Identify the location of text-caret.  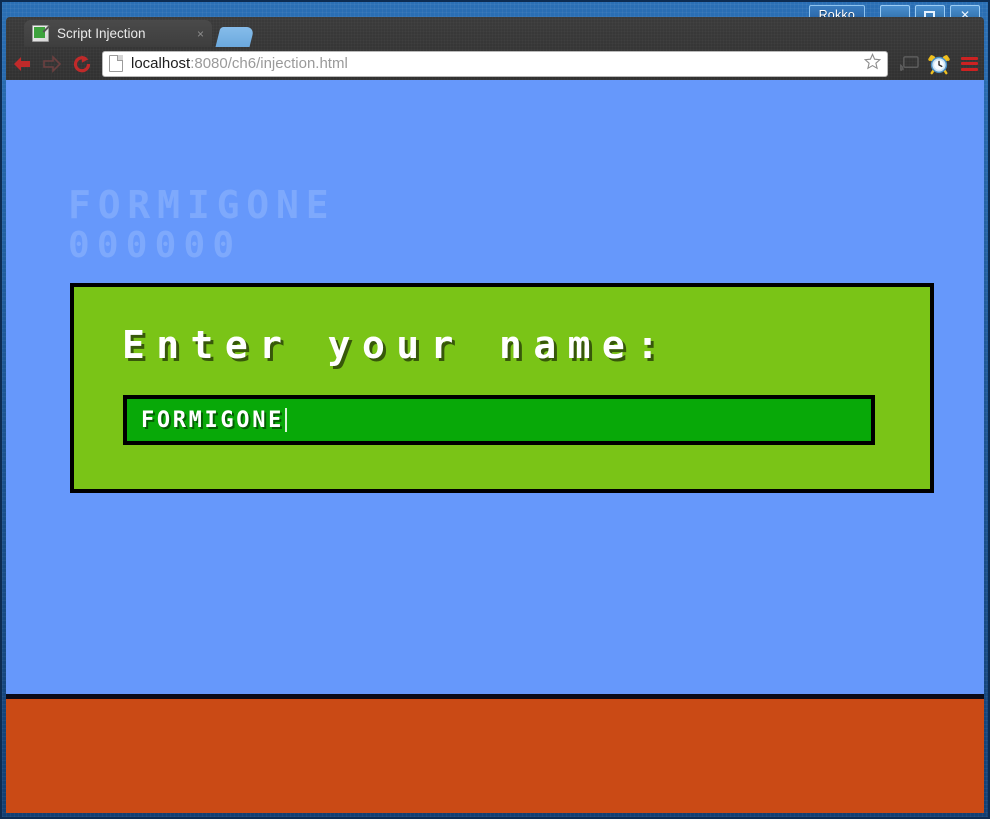
(285, 420).